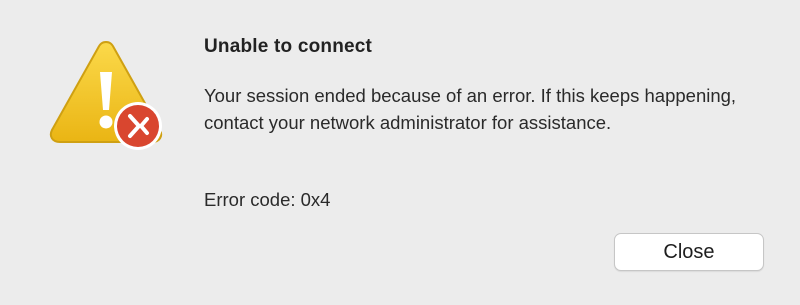  I want to click on dialog-title: Unable to connect, so click(288, 46).